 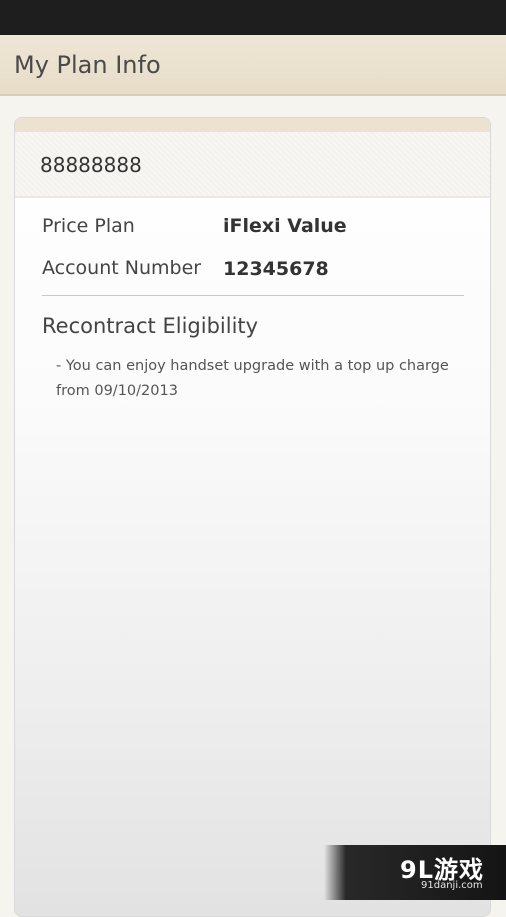 I want to click on card-header: 88888888, so click(x=252, y=165).